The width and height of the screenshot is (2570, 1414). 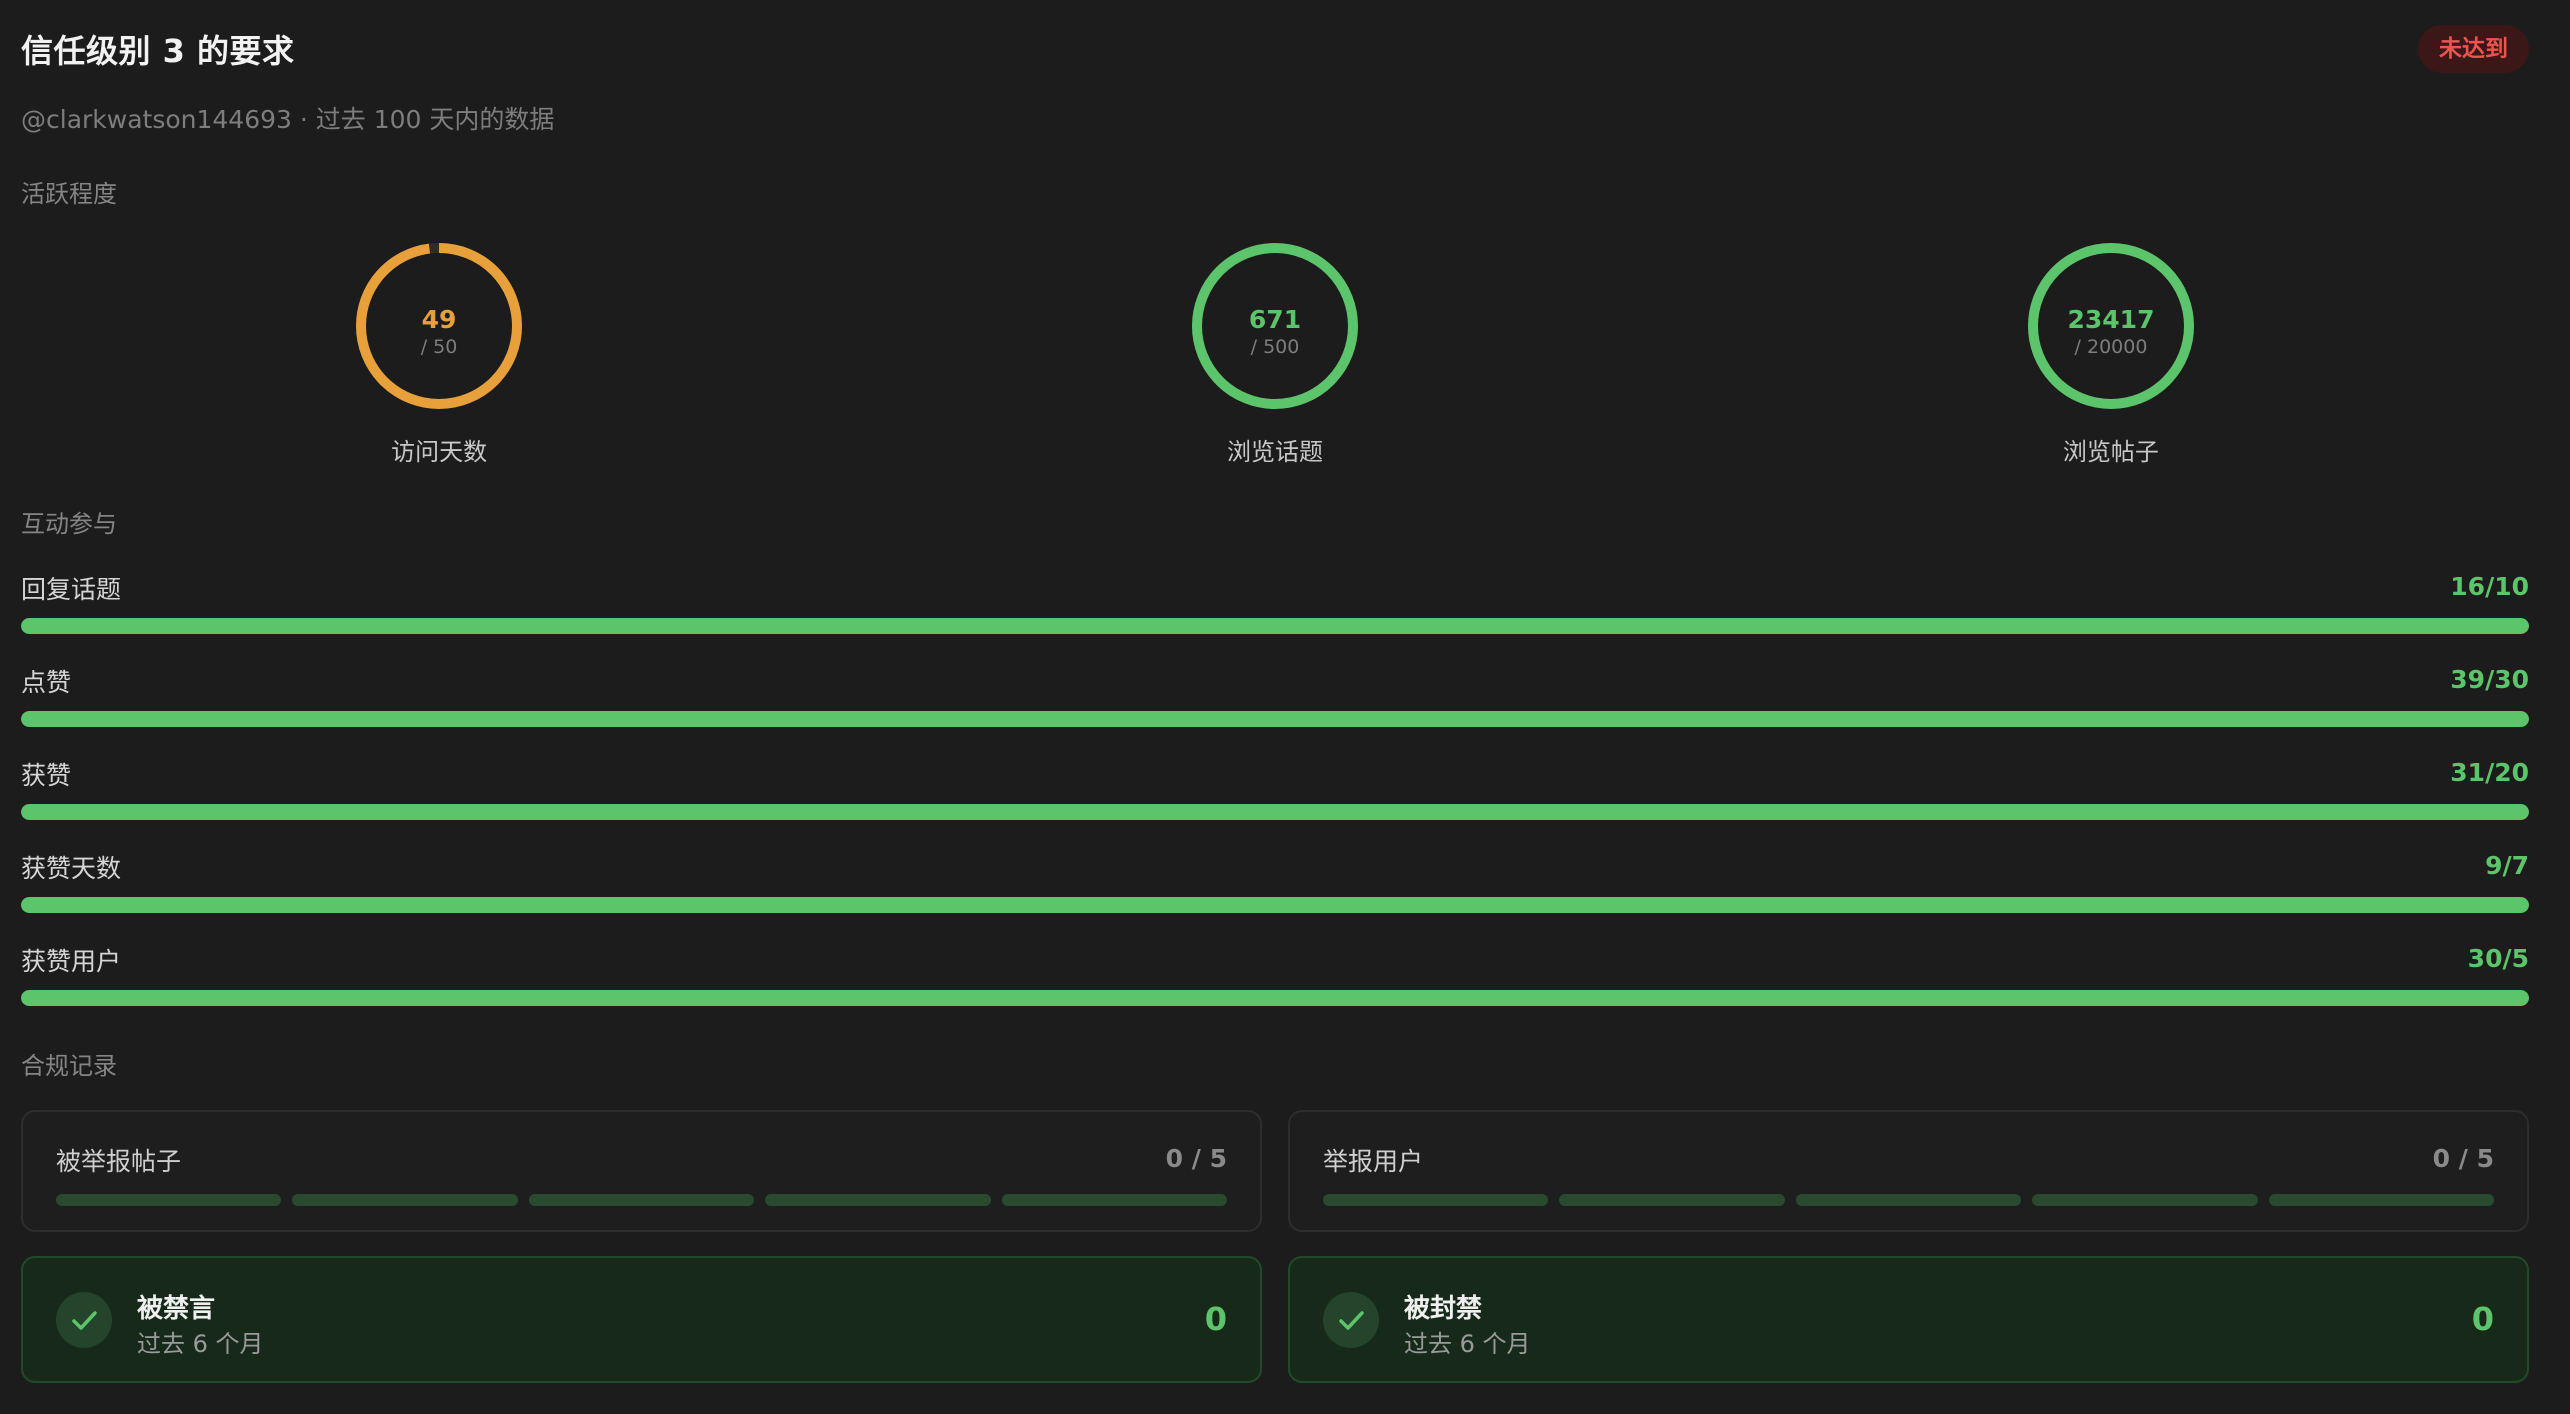 What do you see at coordinates (71, 589) in the screenshot?
I see `bar-label: 回复话题` at bounding box center [71, 589].